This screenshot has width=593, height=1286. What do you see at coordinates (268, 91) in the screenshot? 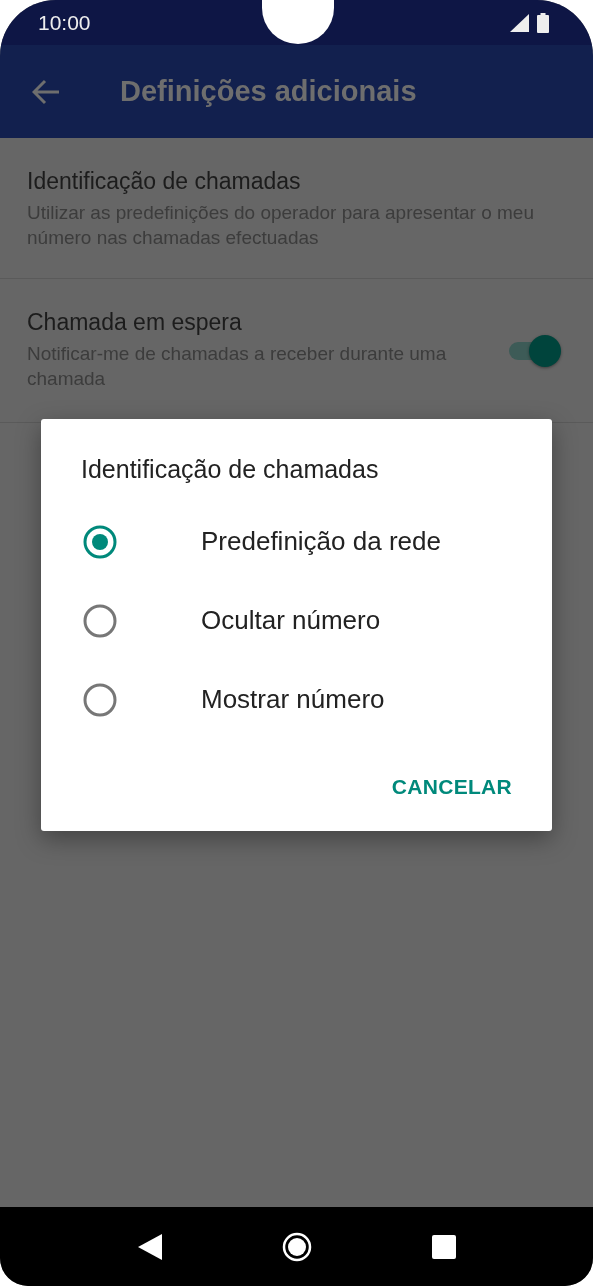
I see `screen-title: Definições adicionais` at bounding box center [268, 91].